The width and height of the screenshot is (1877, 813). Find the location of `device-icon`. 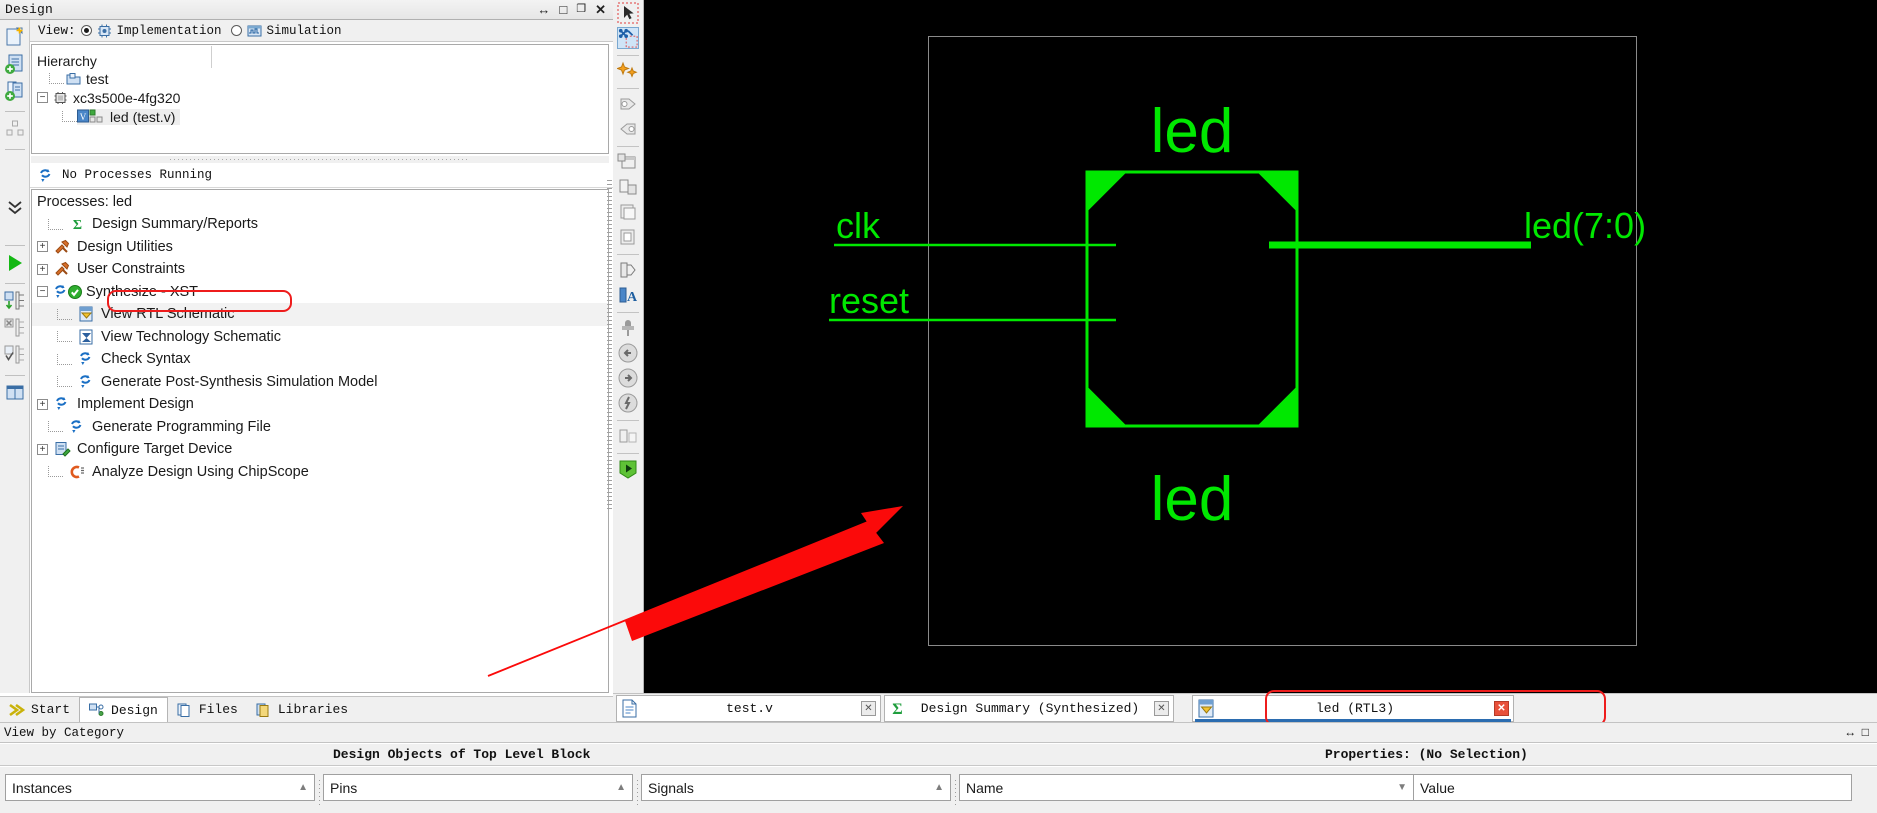

device-icon is located at coordinates (60, 98).